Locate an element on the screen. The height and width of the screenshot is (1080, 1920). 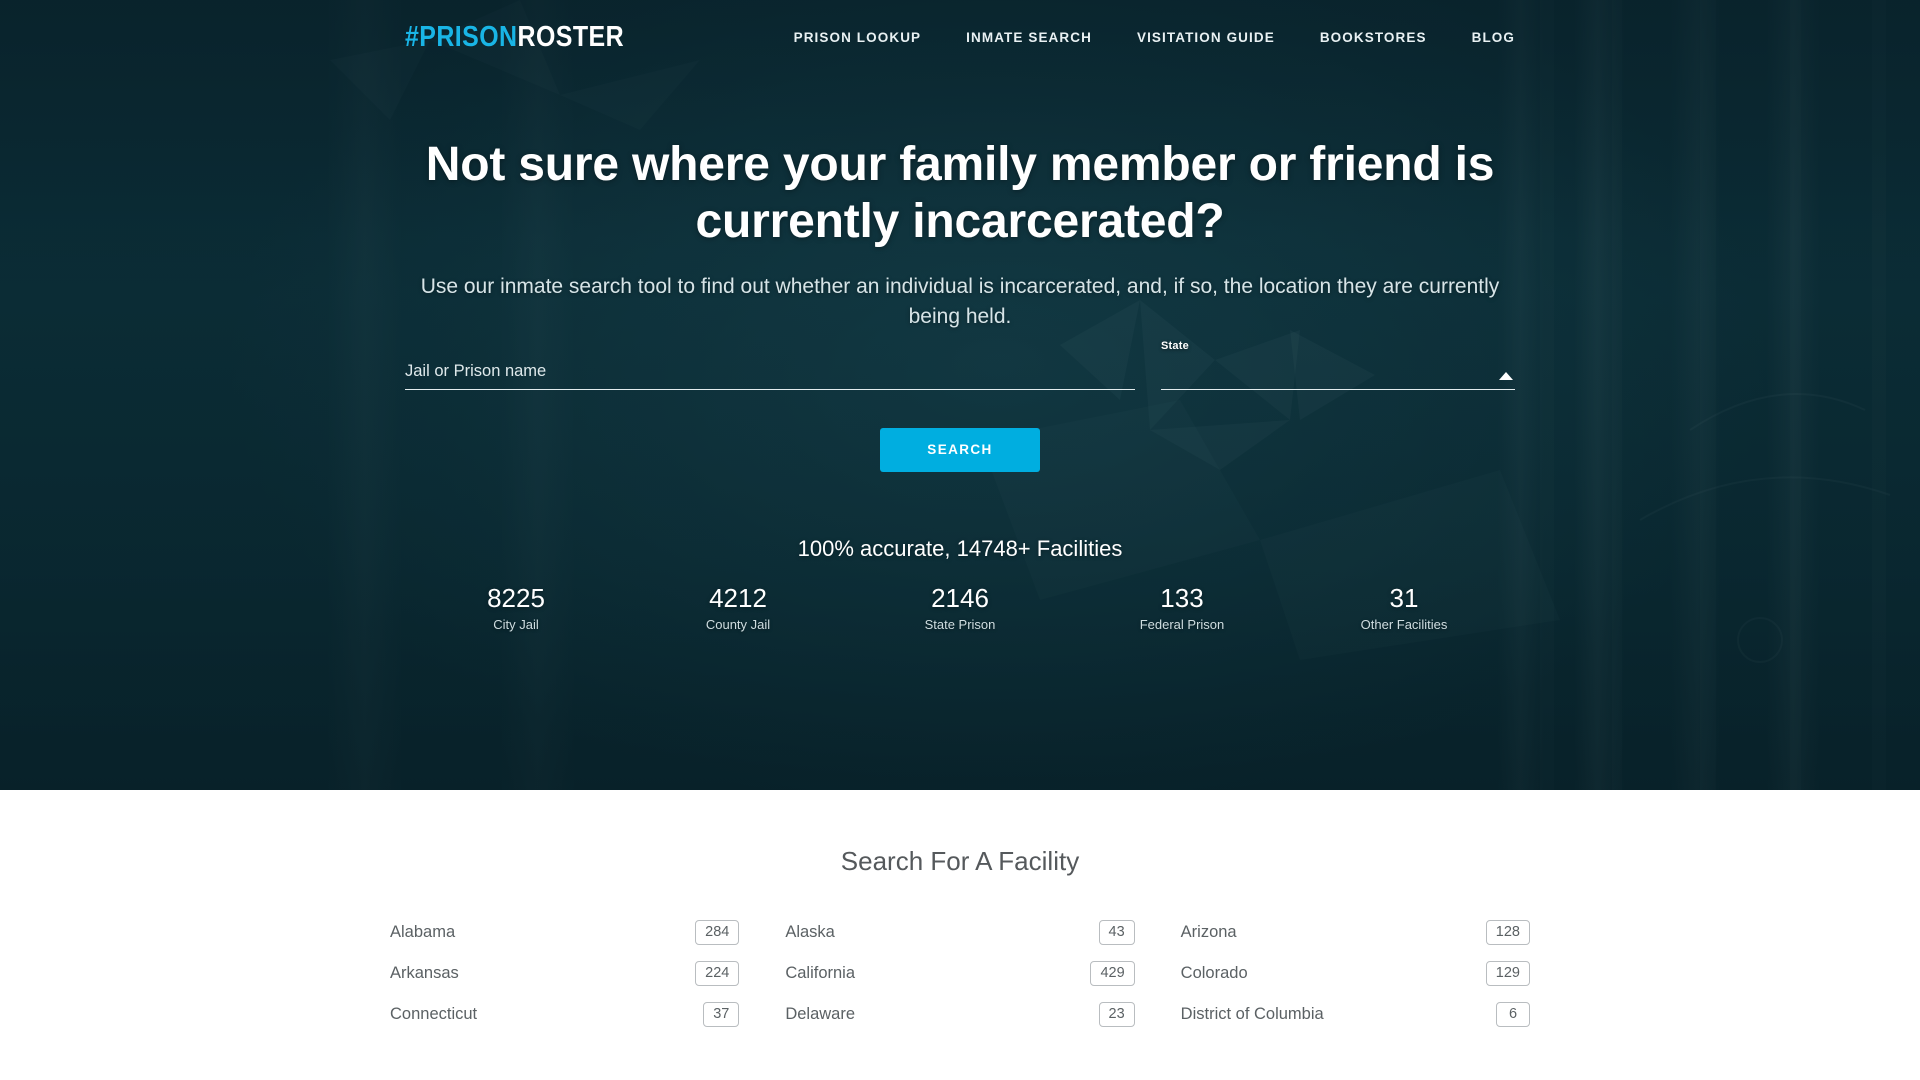
facility-state-name: Connecticut is located at coordinates (434, 1014).